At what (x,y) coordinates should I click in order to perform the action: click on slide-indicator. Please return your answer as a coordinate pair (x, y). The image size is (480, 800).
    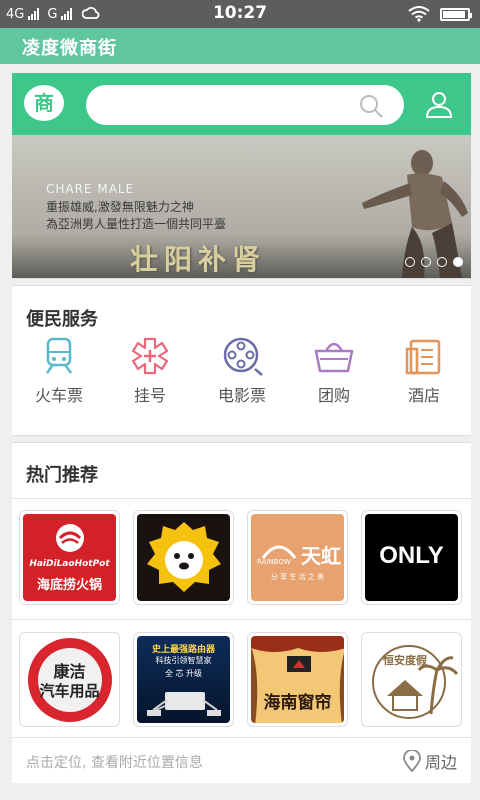
    Looking at the image, I should click on (434, 262).